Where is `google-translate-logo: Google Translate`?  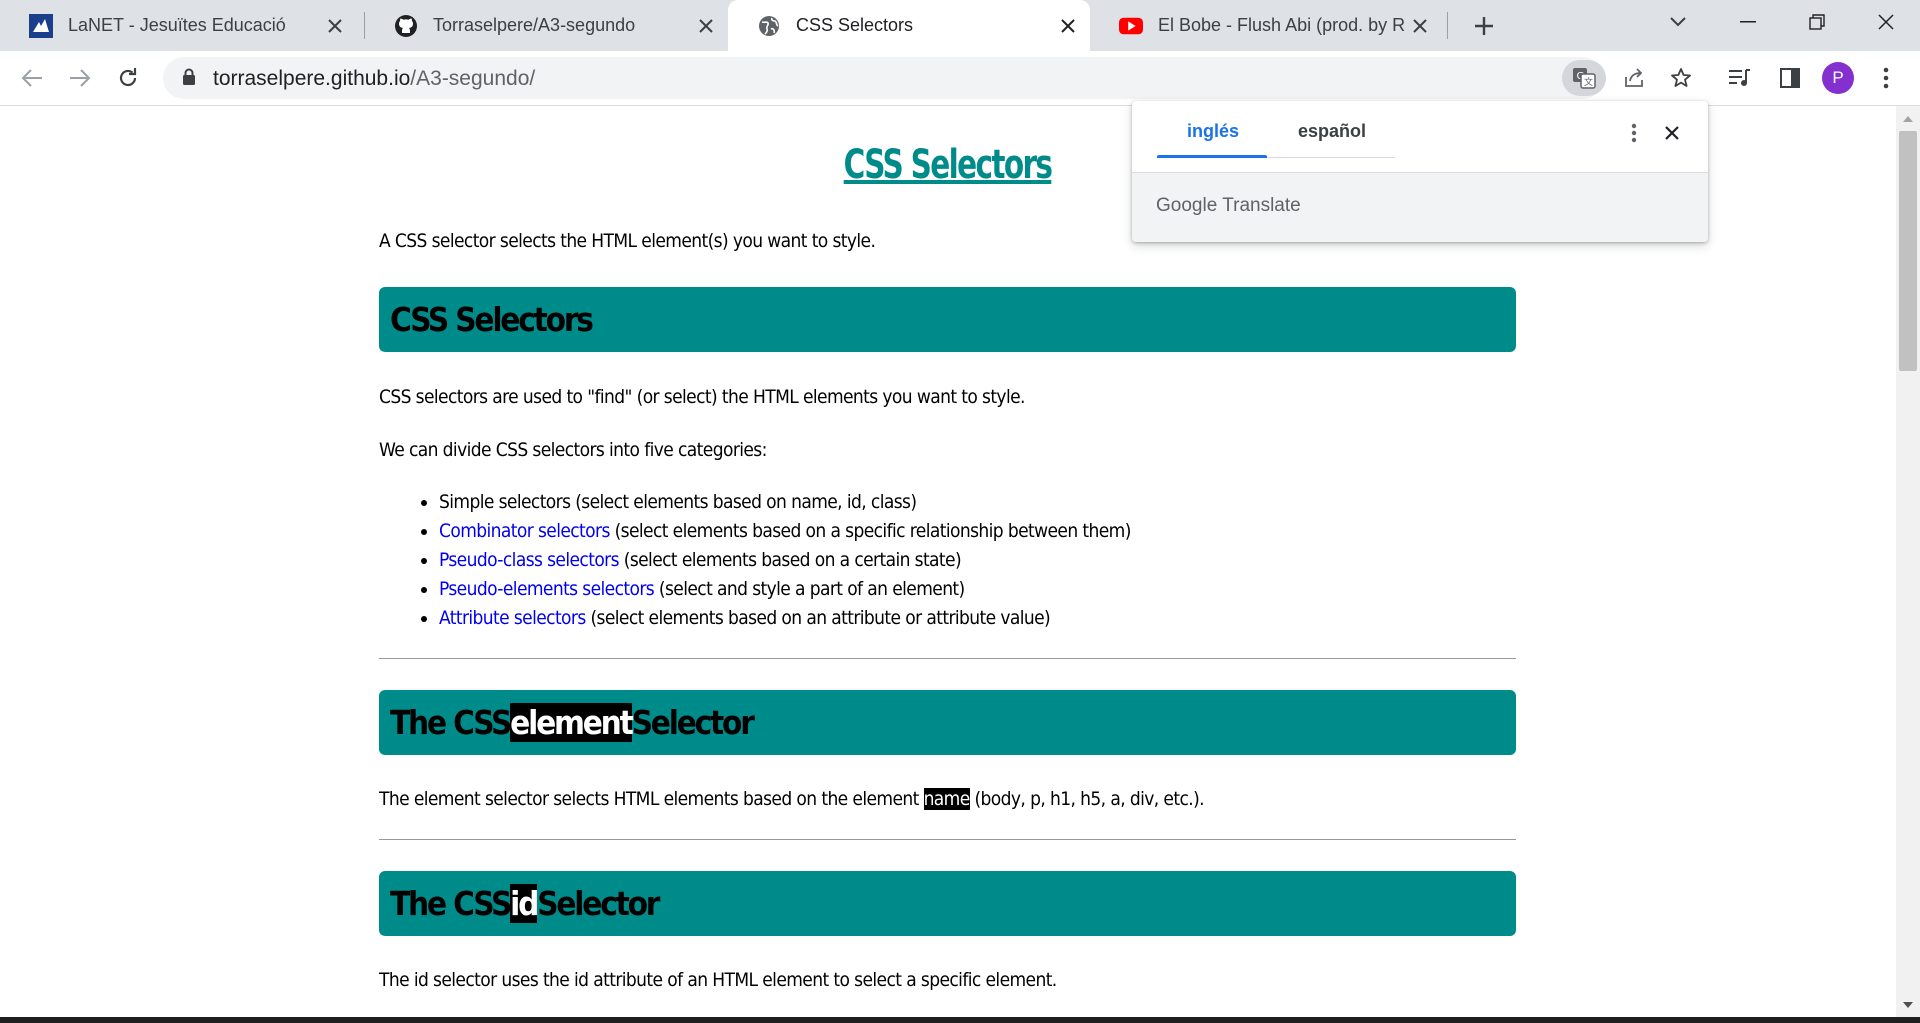
google-translate-logo: Google Translate is located at coordinates (1228, 206).